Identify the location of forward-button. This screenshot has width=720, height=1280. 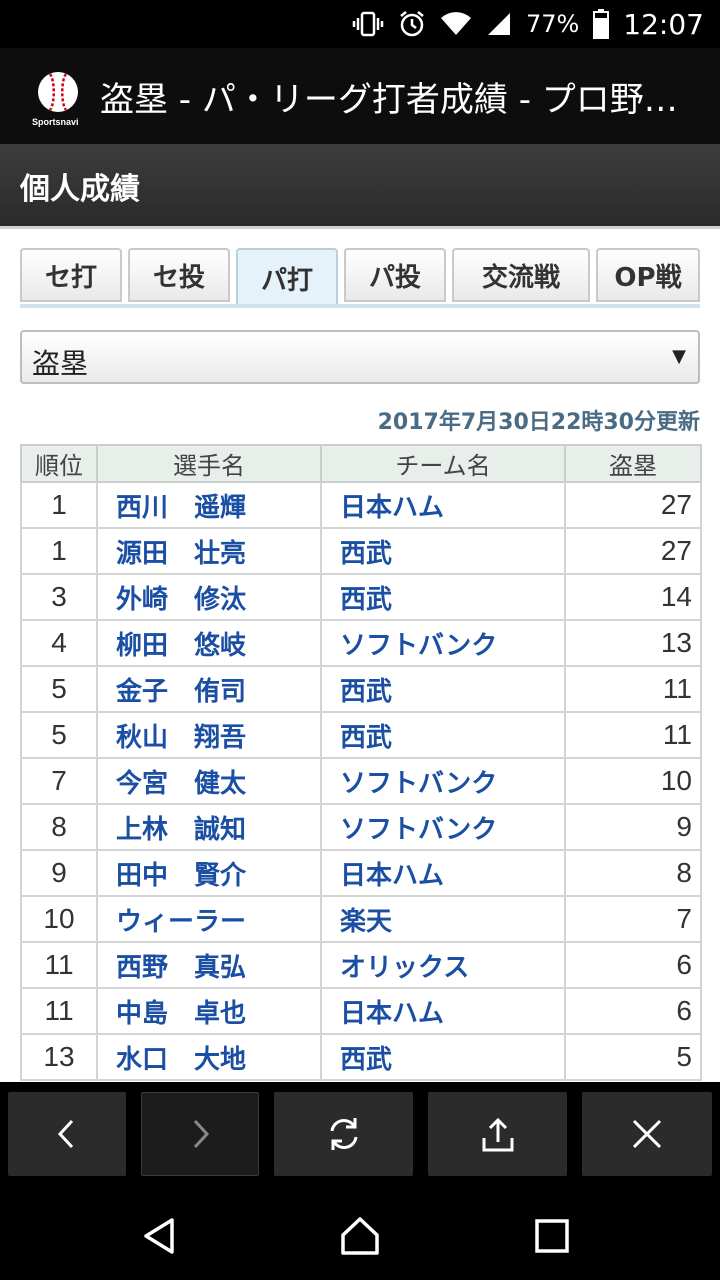
(200, 1134).